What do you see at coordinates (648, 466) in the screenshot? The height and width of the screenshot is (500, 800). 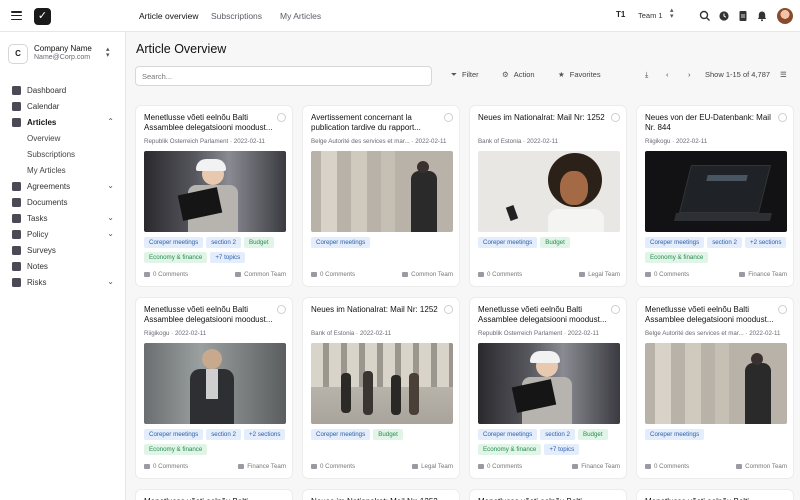 I see `comment-icon` at bounding box center [648, 466].